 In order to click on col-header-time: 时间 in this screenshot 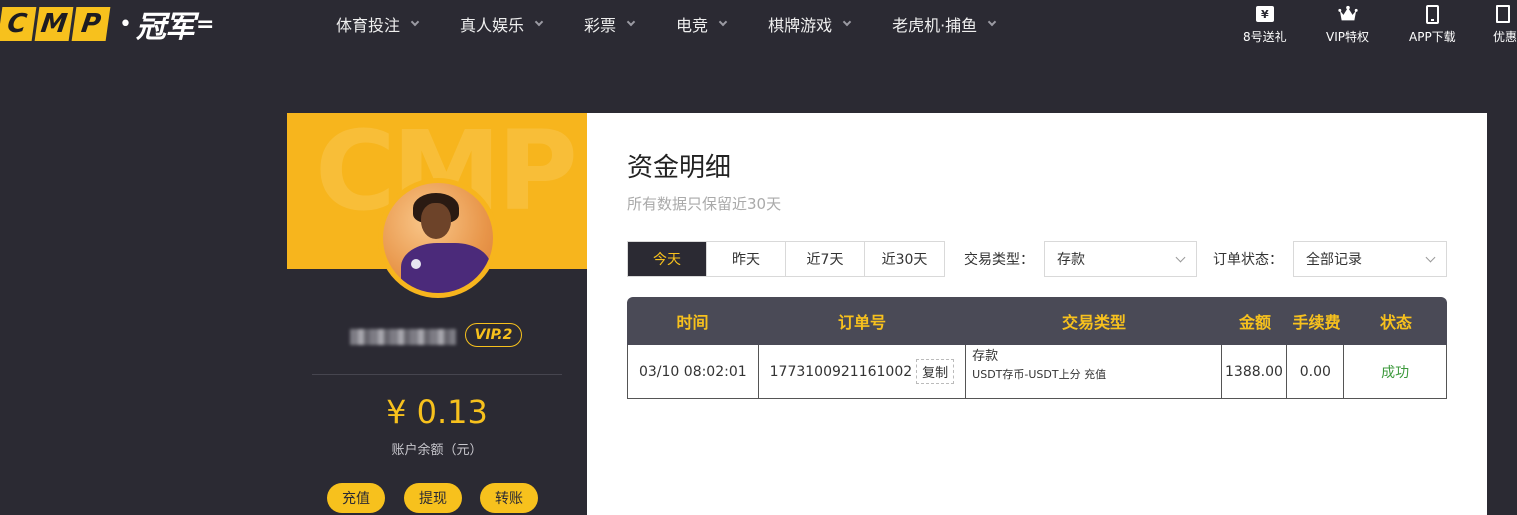, I will do `click(692, 322)`.